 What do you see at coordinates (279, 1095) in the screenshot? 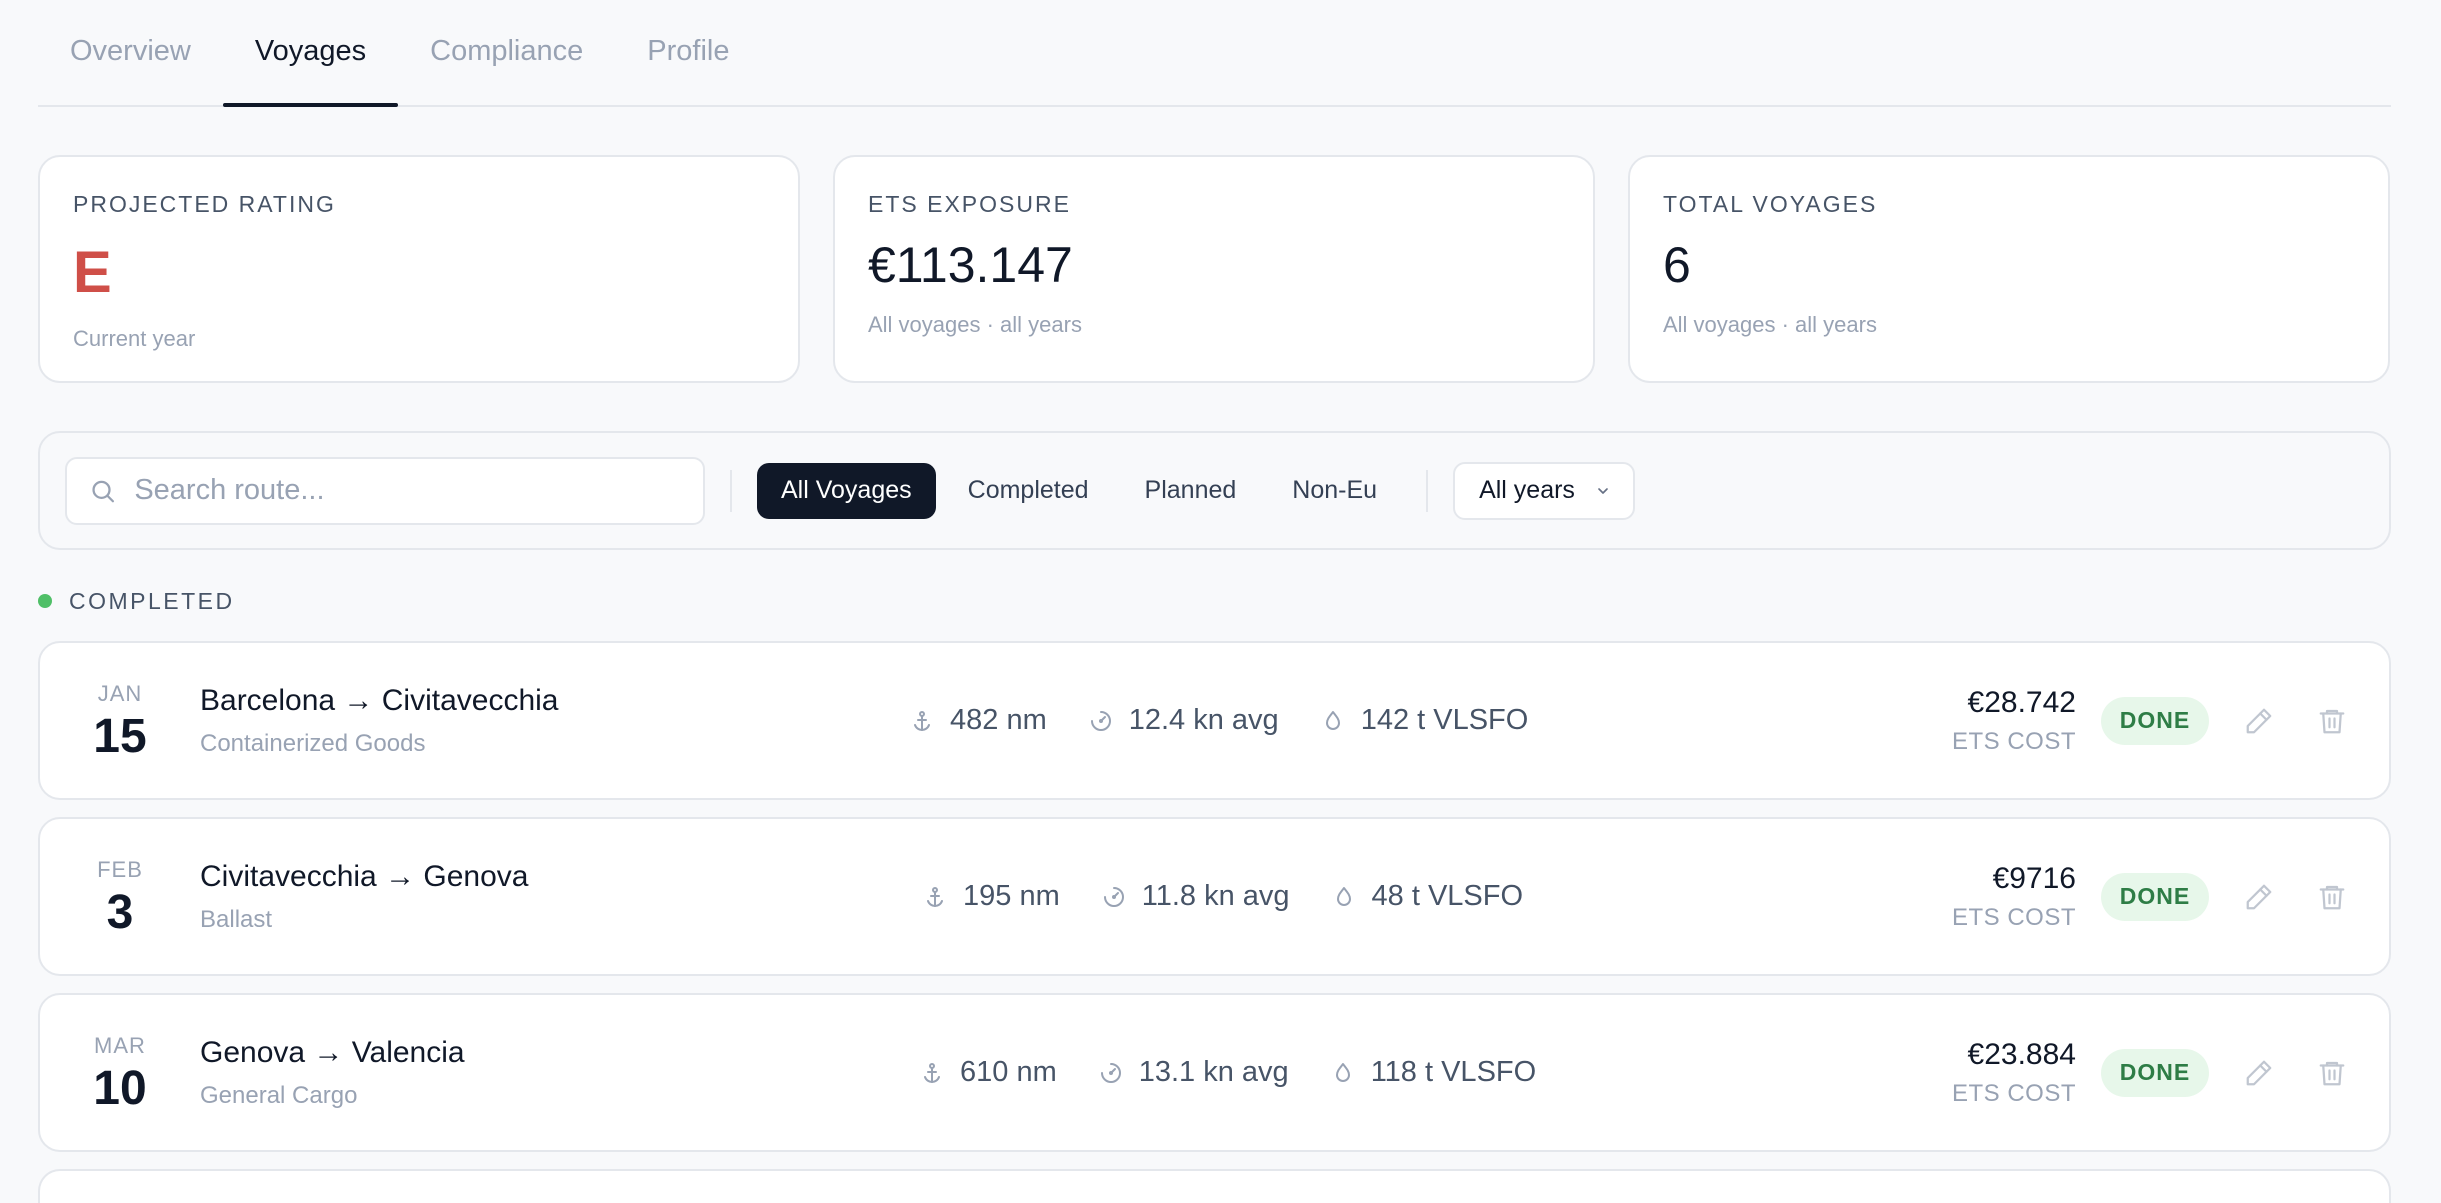
I see `cargo-type: General Cargo` at bounding box center [279, 1095].